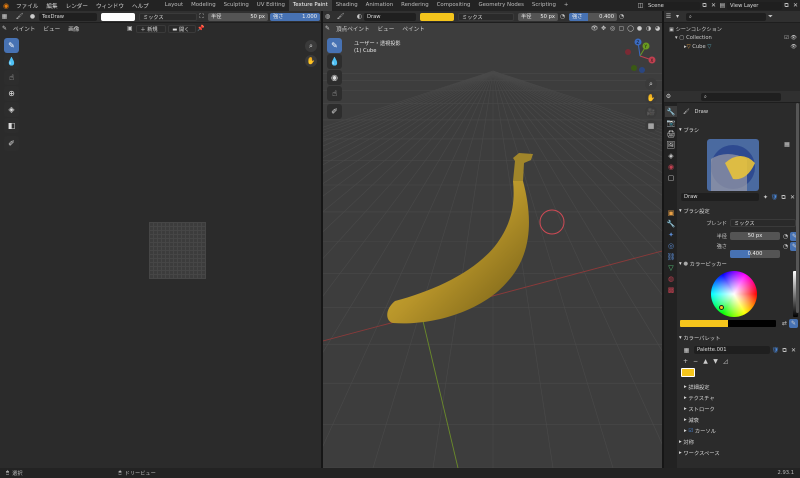  What do you see at coordinates (715, 361) in the screenshot?
I see `palette-down-icon: ▼` at bounding box center [715, 361].